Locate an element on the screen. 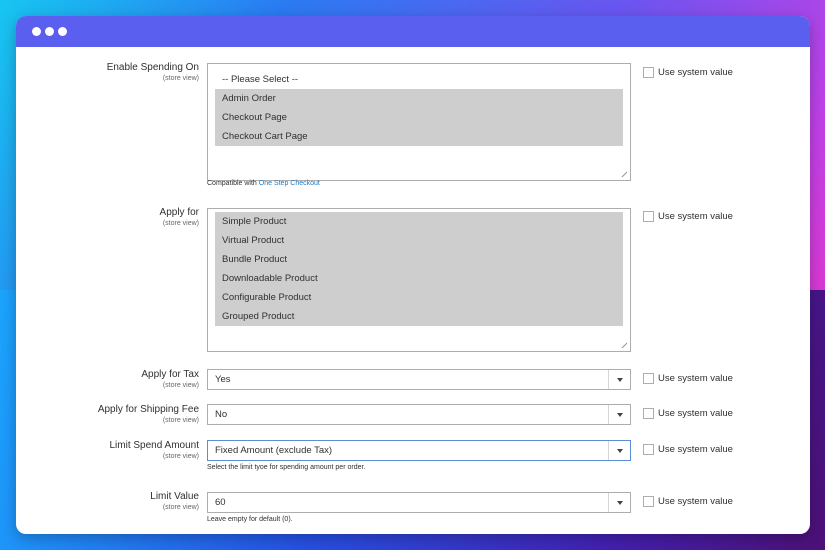 This screenshot has height=550, width=825. limit-spend-amount-label-group: Limit Spend Amount (store view) is located at coordinates (155, 450).